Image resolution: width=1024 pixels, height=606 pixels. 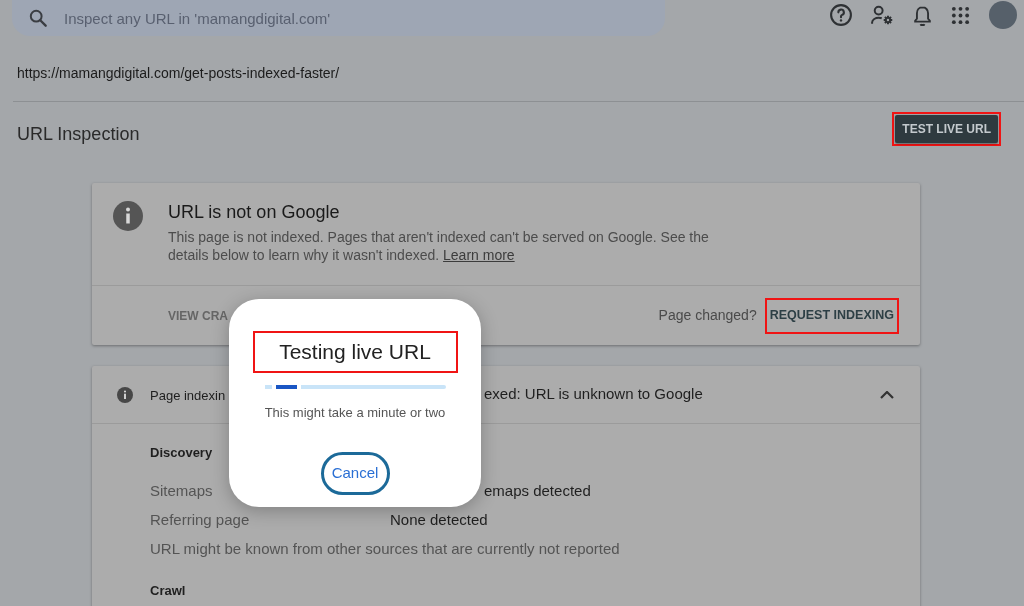 I want to click on section-heading: Crawl, so click(x=168, y=591).